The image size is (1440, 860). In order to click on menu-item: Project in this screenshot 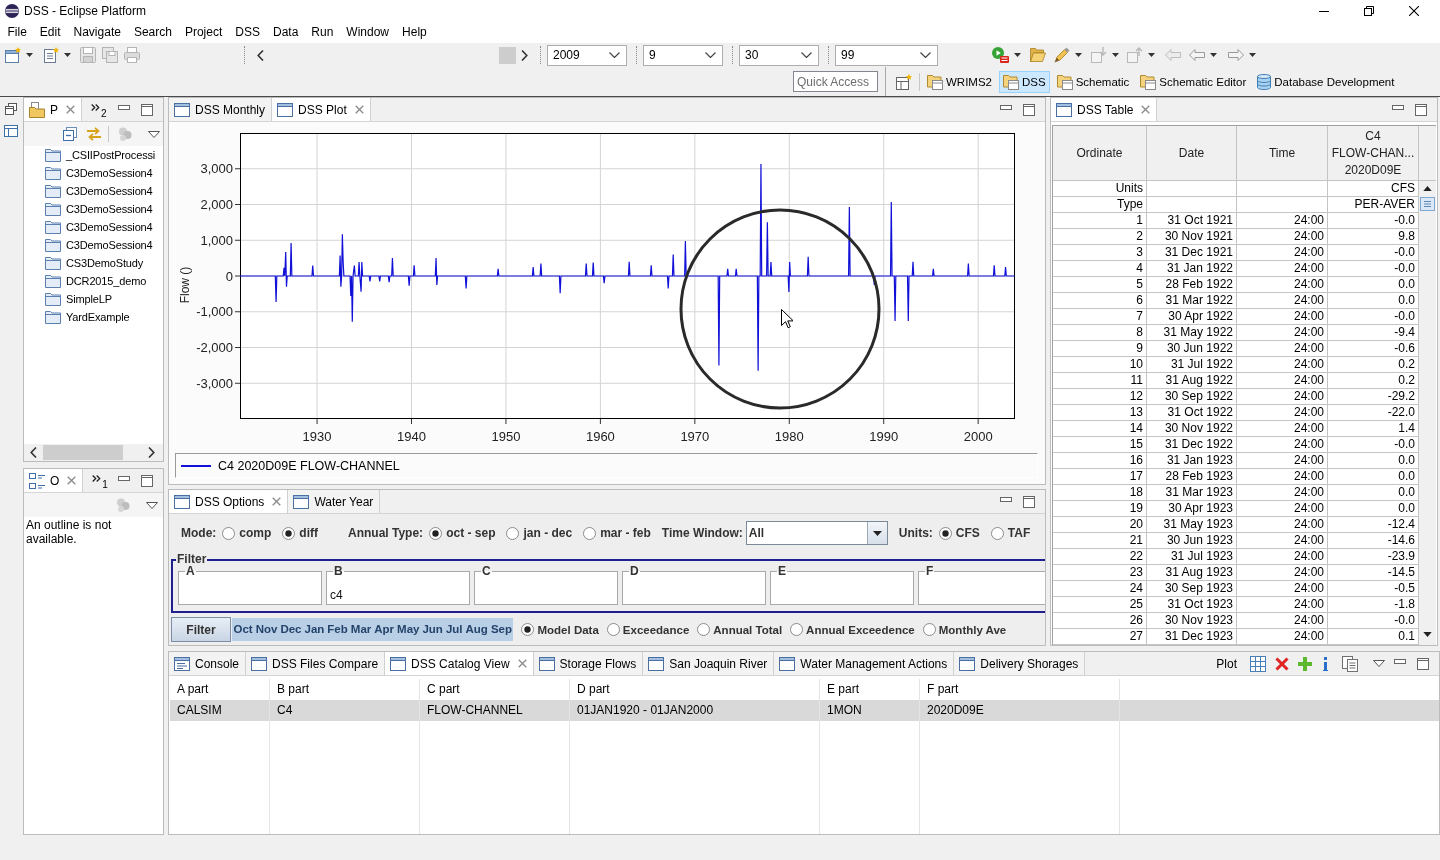, I will do `click(203, 32)`.